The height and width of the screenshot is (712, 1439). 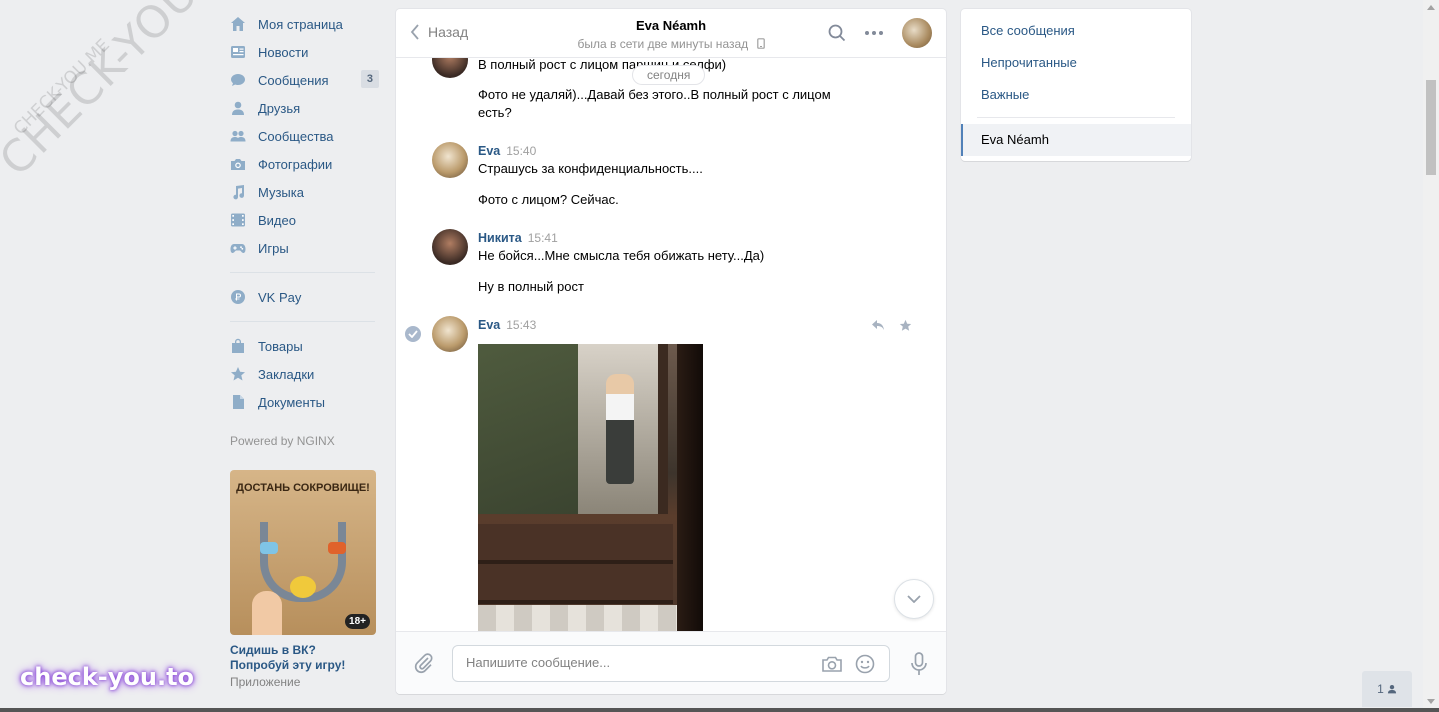 I want to click on nav-item-label: Документы, so click(x=292, y=402).